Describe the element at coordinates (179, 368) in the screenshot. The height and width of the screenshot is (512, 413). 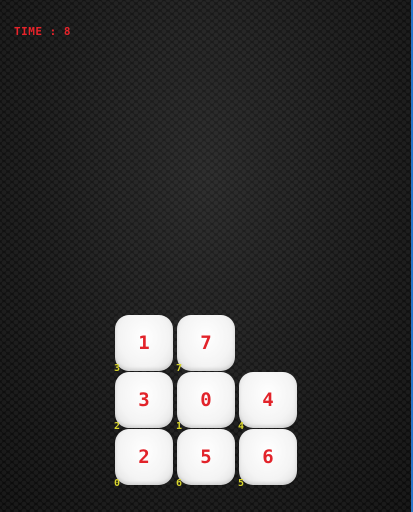
I see `tile-index-label: 7` at that location.